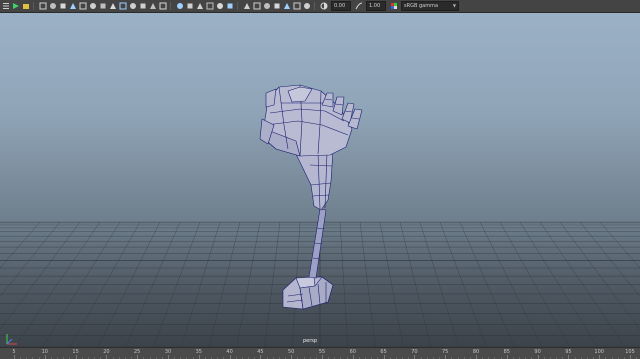 Image resolution: width=640 pixels, height=359 pixels. What do you see at coordinates (454, 5) in the screenshot?
I see `chevron-down-icon: ▼` at bounding box center [454, 5].